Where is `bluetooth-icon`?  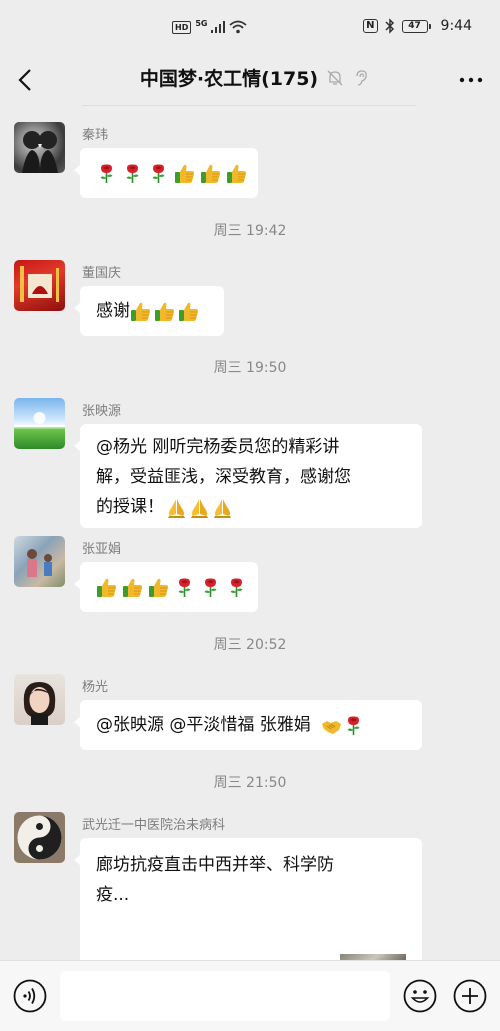 bluetooth-icon is located at coordinates (389, 26).